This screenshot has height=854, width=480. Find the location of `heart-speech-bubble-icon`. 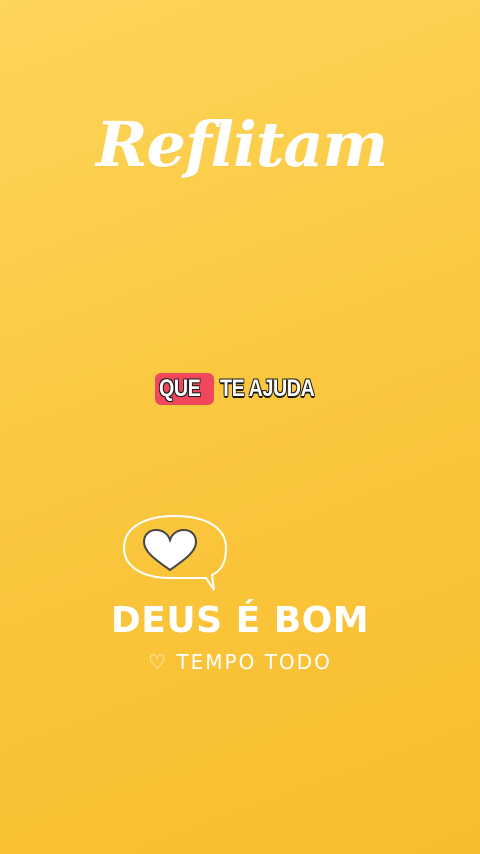

heart-speech-bubble-icon is located at coordinates (175, 552).